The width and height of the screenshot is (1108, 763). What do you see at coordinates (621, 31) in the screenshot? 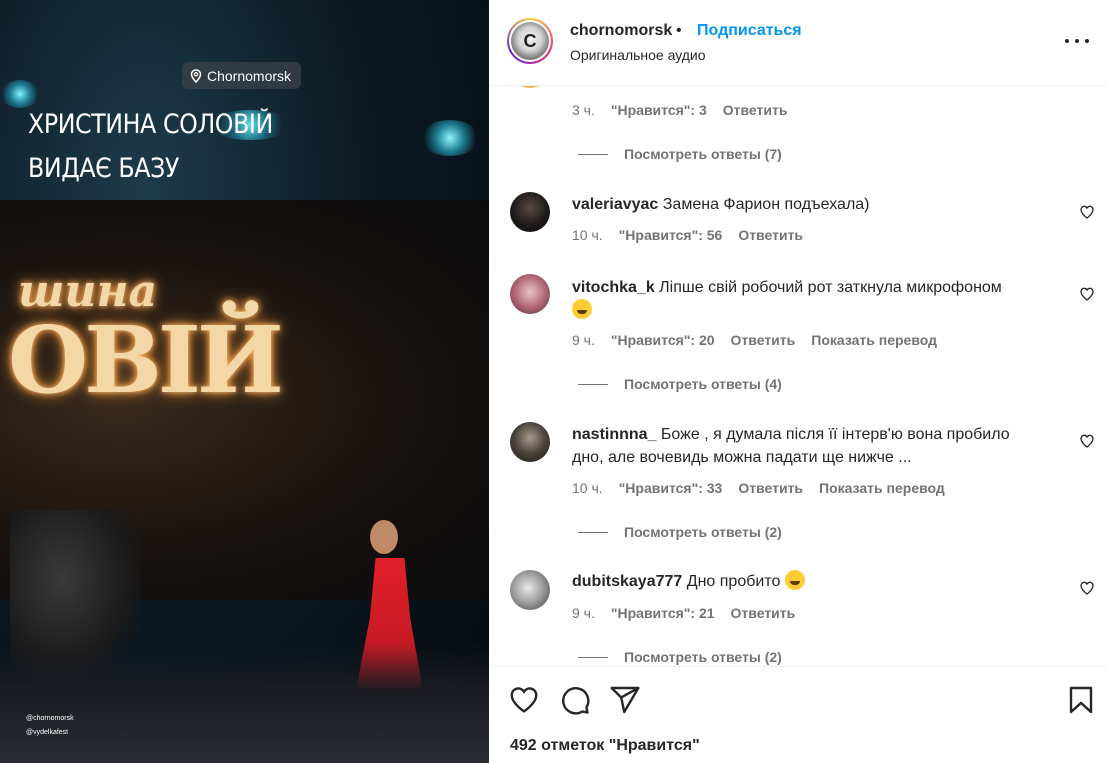
I see `author-username: chornomorsk` at bounding box center [621, 31].